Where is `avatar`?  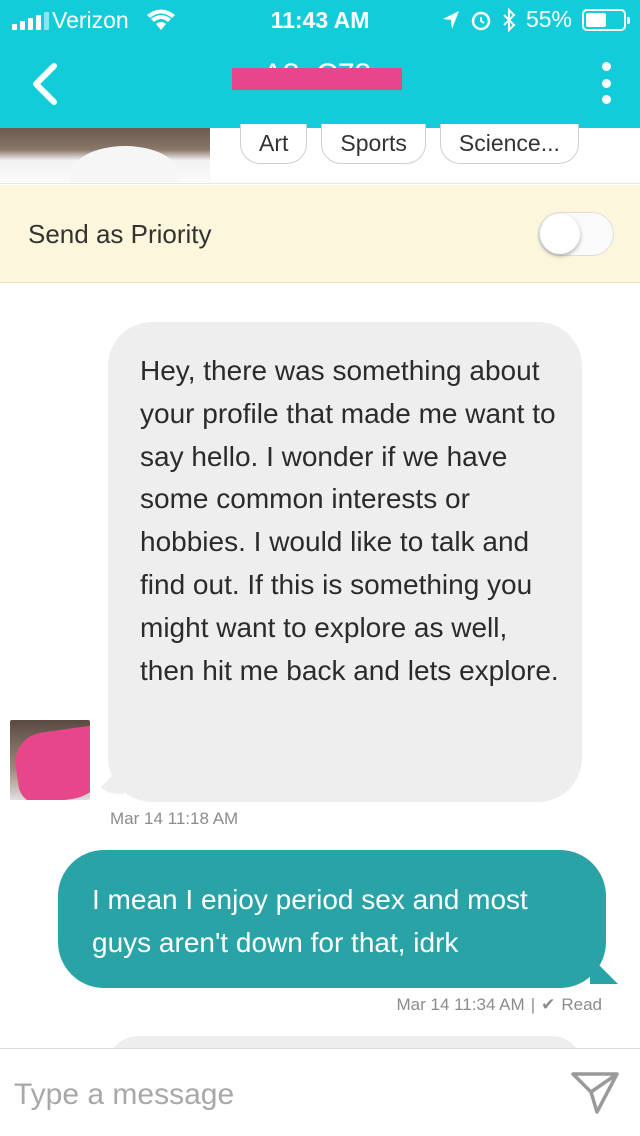 avatar is located at coordinates (50, 760).